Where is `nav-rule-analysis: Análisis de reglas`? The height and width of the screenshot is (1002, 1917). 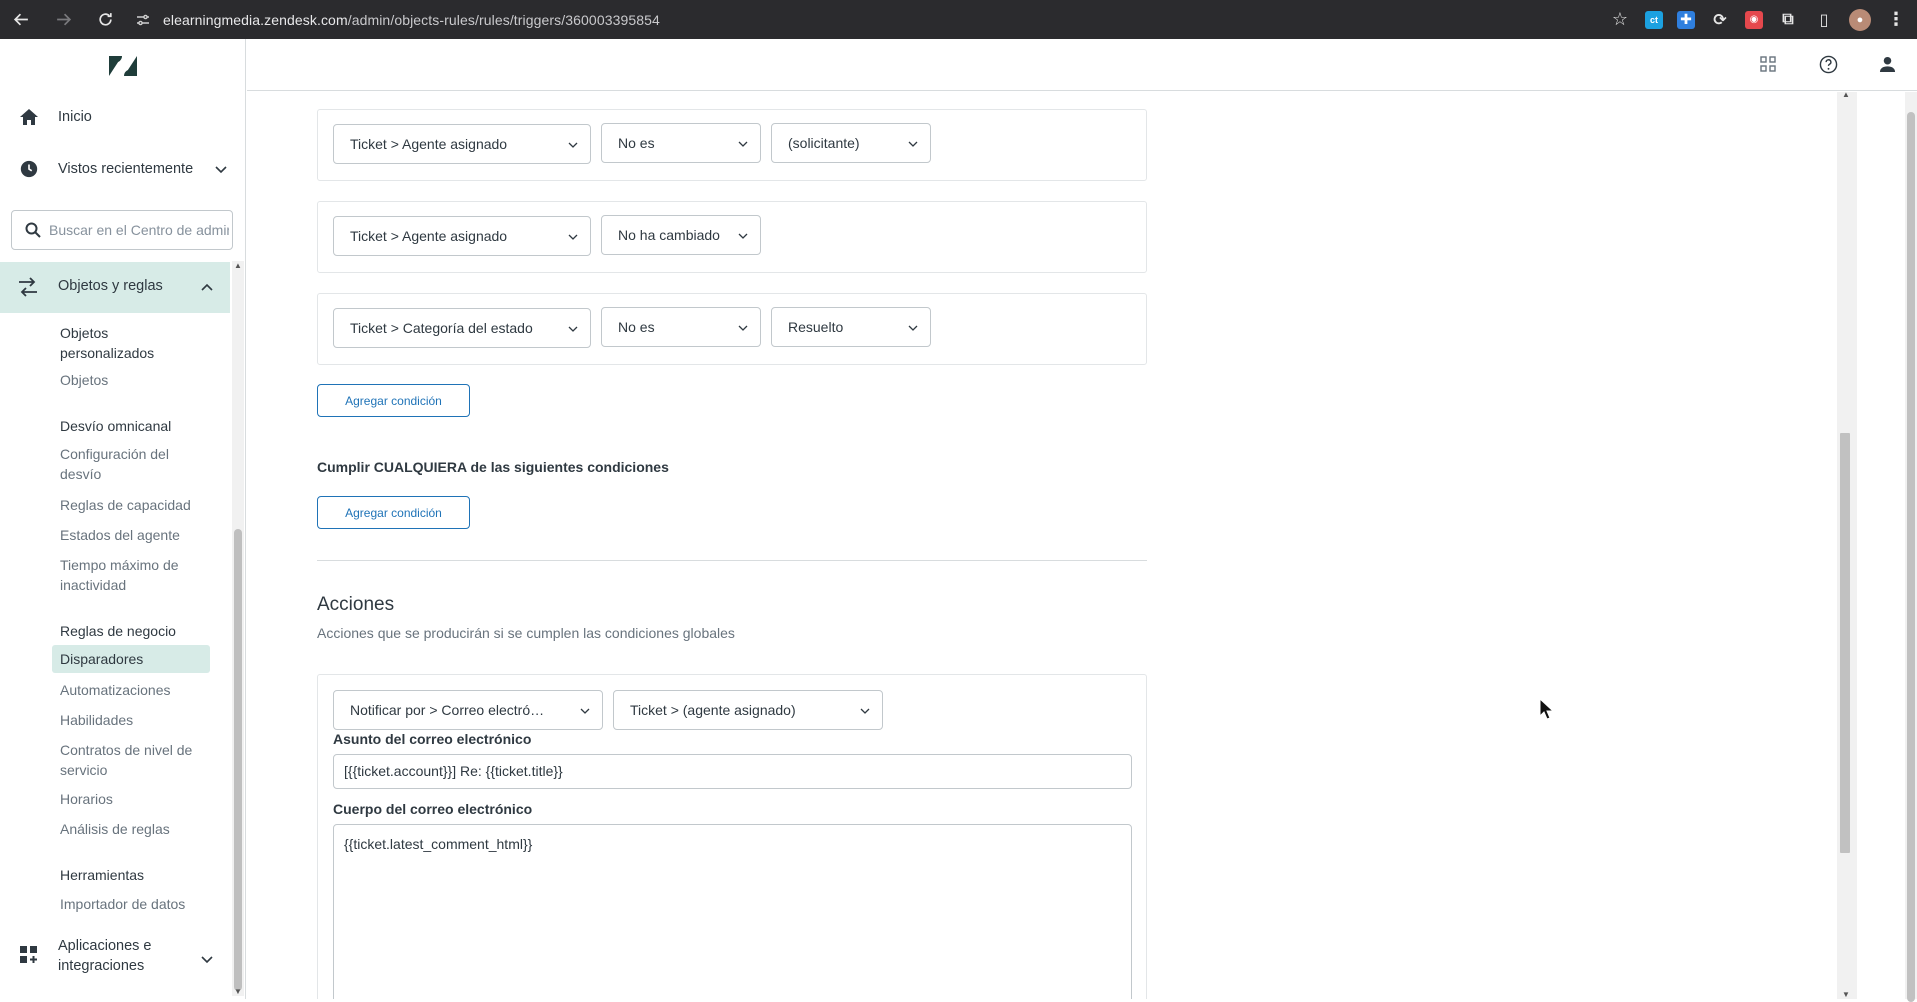 nav-rule-analysis: Análisis de reglas is located at coordinates (130, 829).